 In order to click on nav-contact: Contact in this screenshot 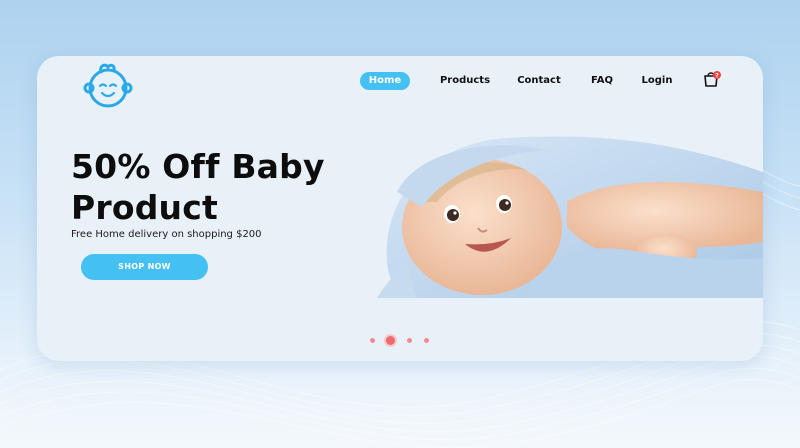, I will do `click(539, 81)`.